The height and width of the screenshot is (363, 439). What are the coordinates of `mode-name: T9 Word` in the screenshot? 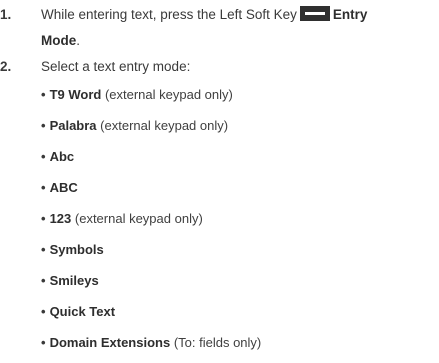 It's located at (75, 94).